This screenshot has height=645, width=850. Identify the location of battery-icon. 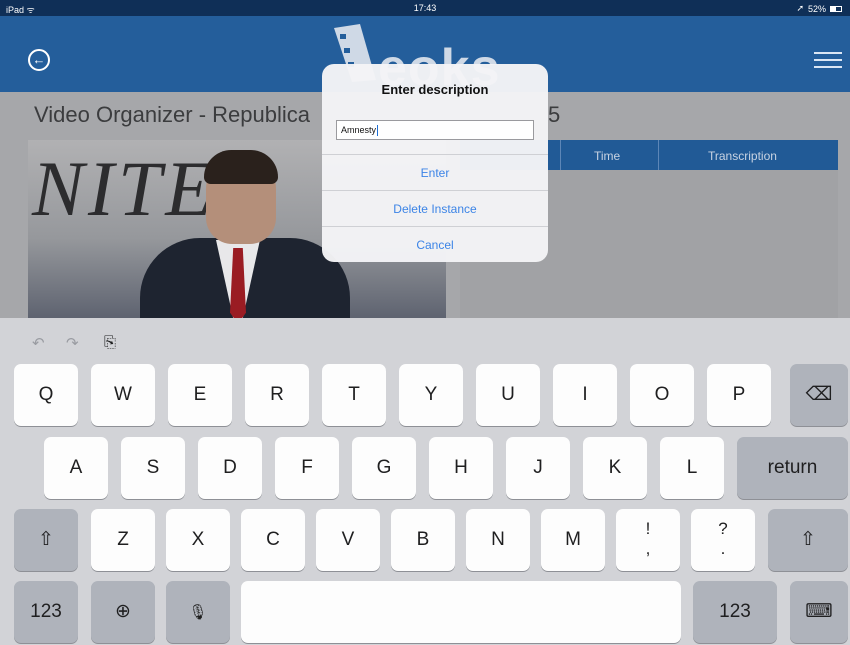
(836, 8).